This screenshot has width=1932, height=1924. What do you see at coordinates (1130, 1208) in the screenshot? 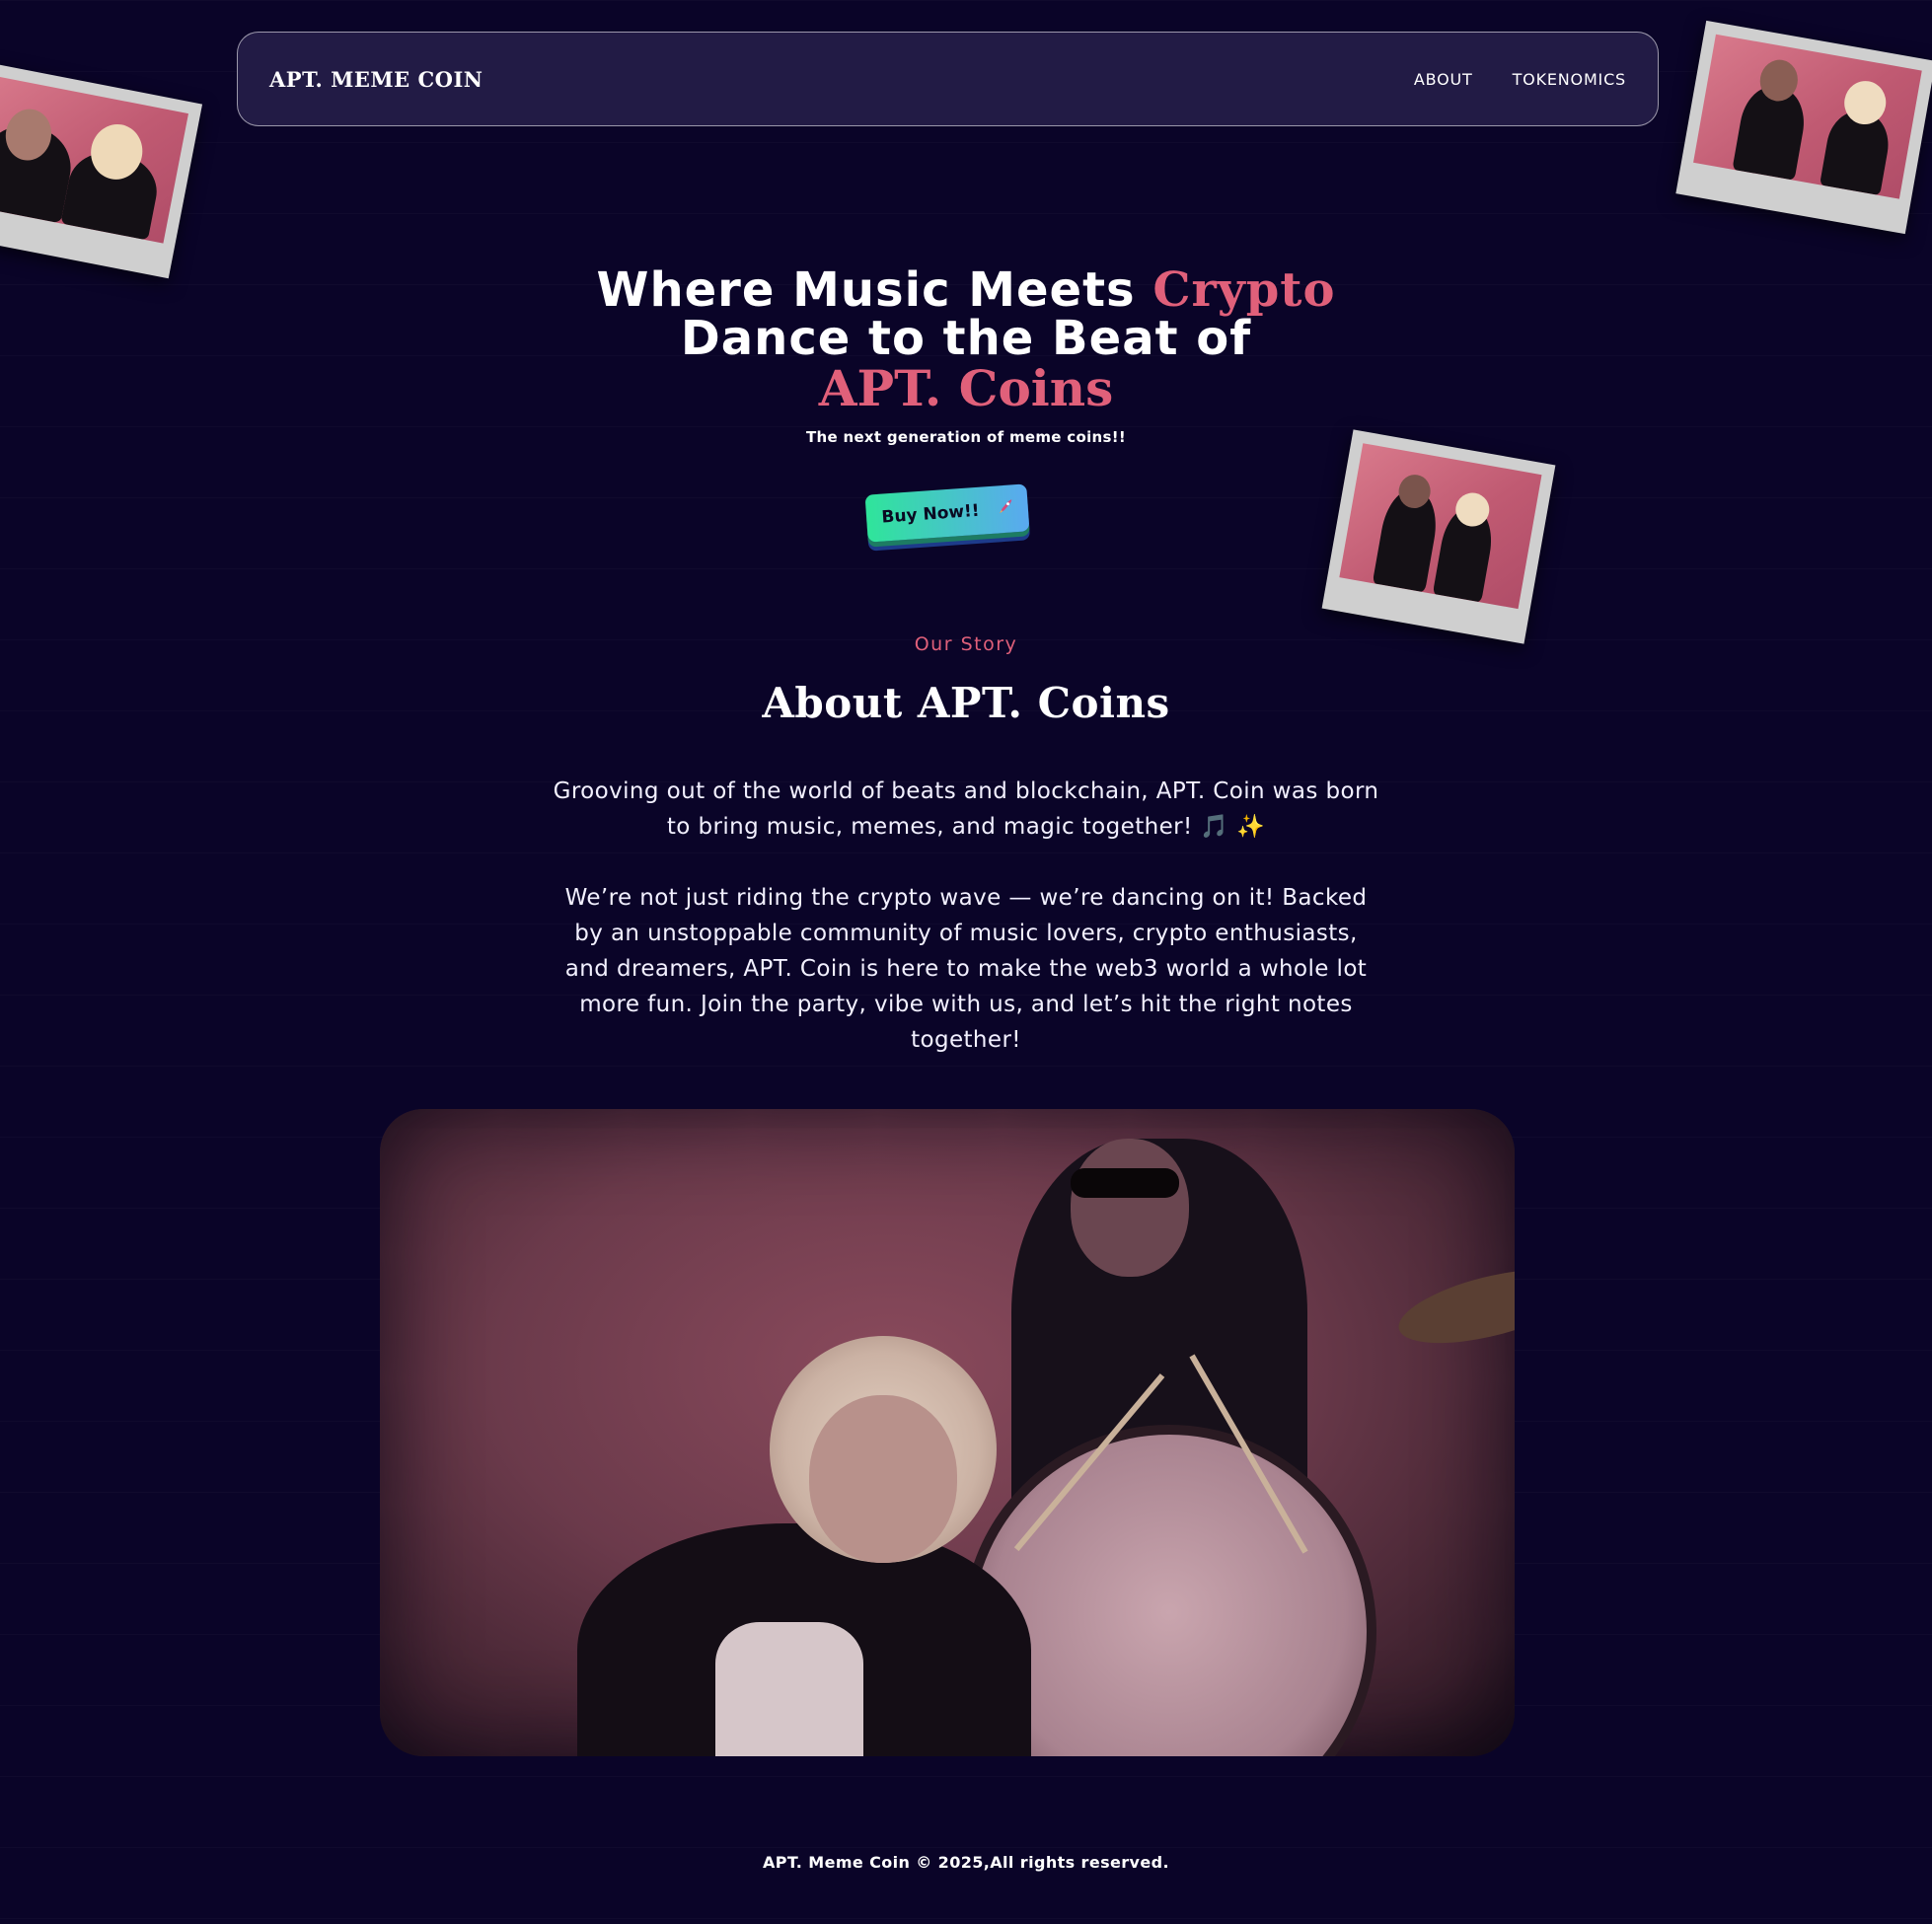
I see `drummer-head` at bounding box center [1130, 1208].